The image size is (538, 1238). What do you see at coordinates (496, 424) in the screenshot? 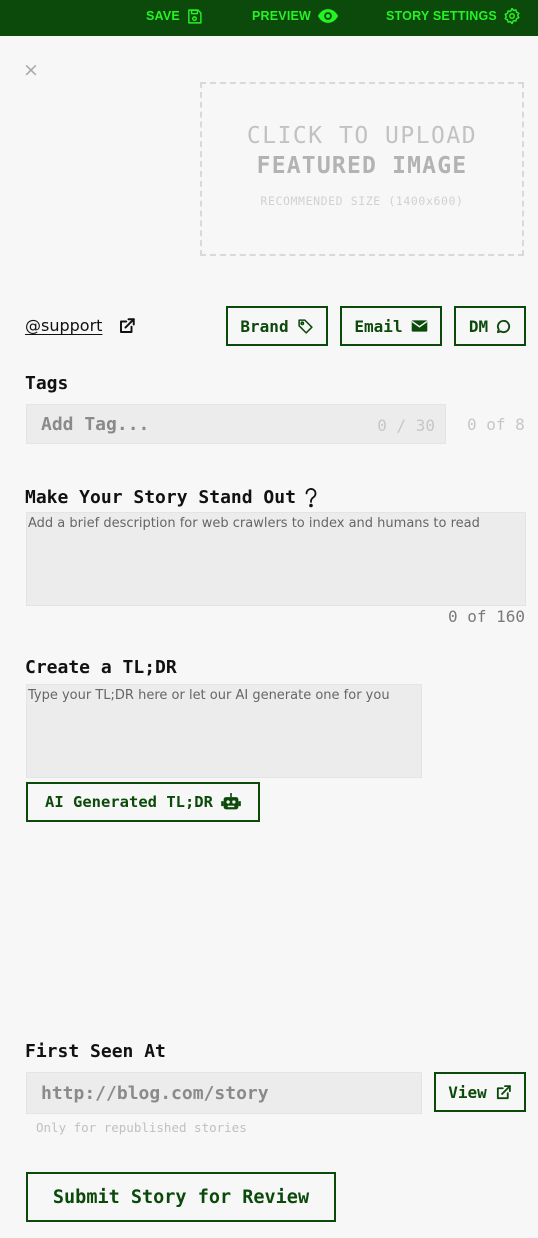
I see `tag-total-count: 0 of 8` at bounding box center [496, 424].